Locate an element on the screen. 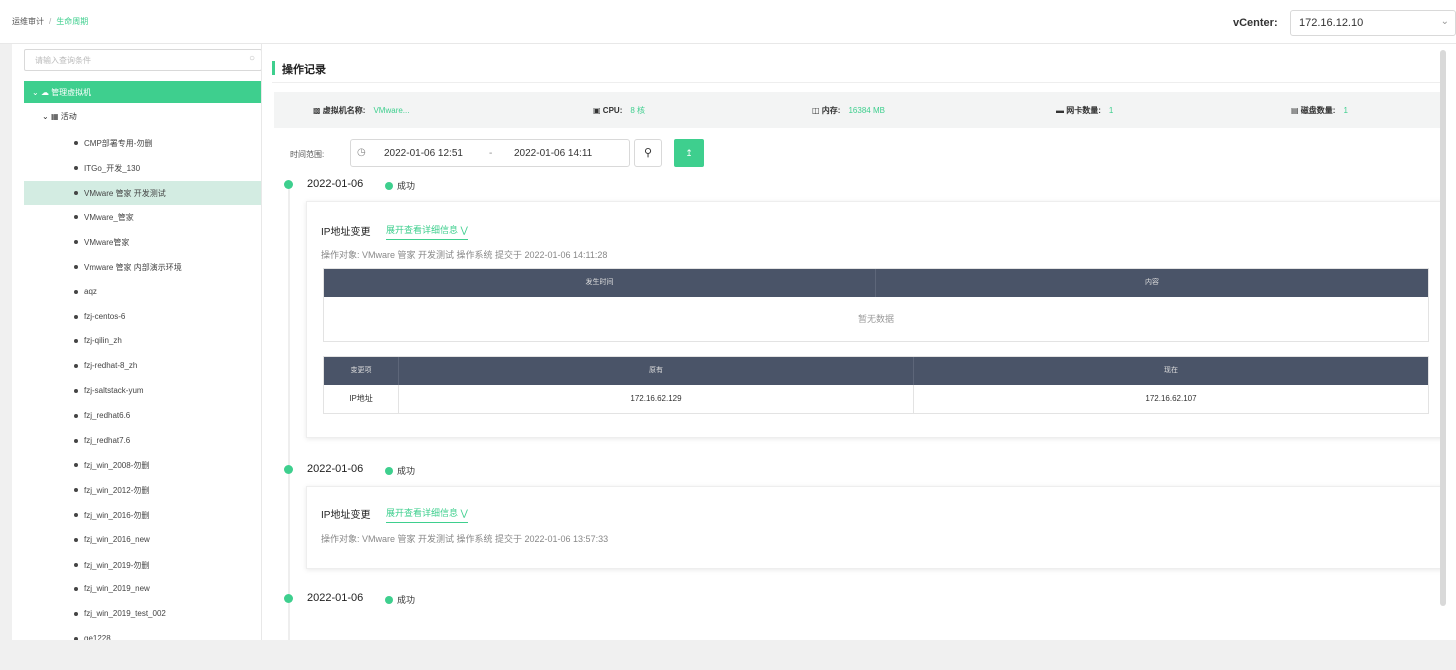  cpu-icon: ▣ is located at coordinates (597, 110).